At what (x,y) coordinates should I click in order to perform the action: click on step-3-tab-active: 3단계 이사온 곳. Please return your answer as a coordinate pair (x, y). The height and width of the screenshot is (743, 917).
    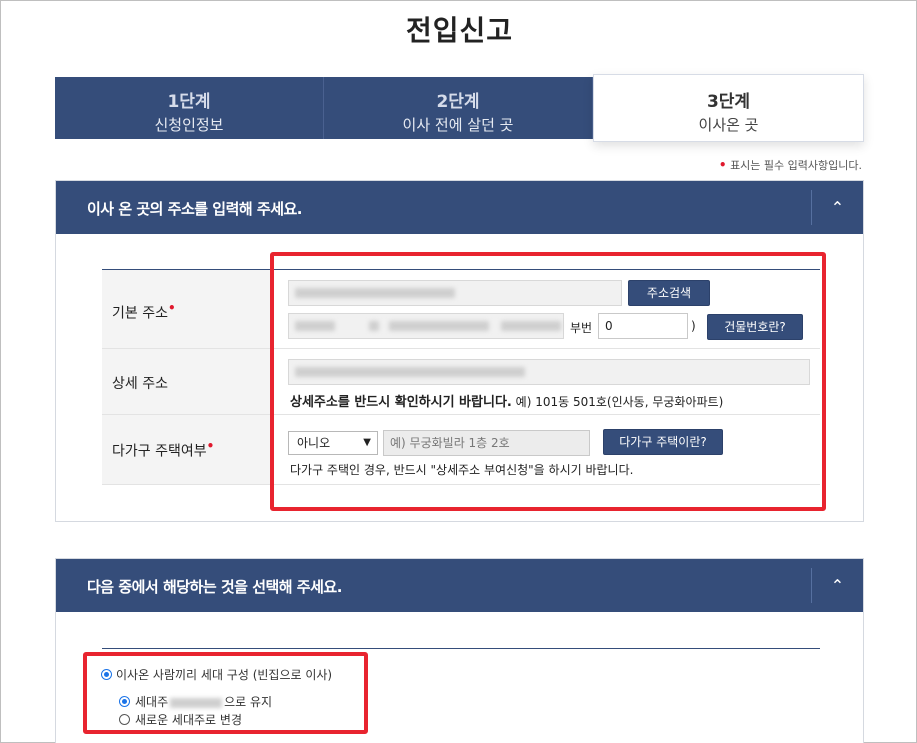
    Looking at the image, I should click on (728, 108).